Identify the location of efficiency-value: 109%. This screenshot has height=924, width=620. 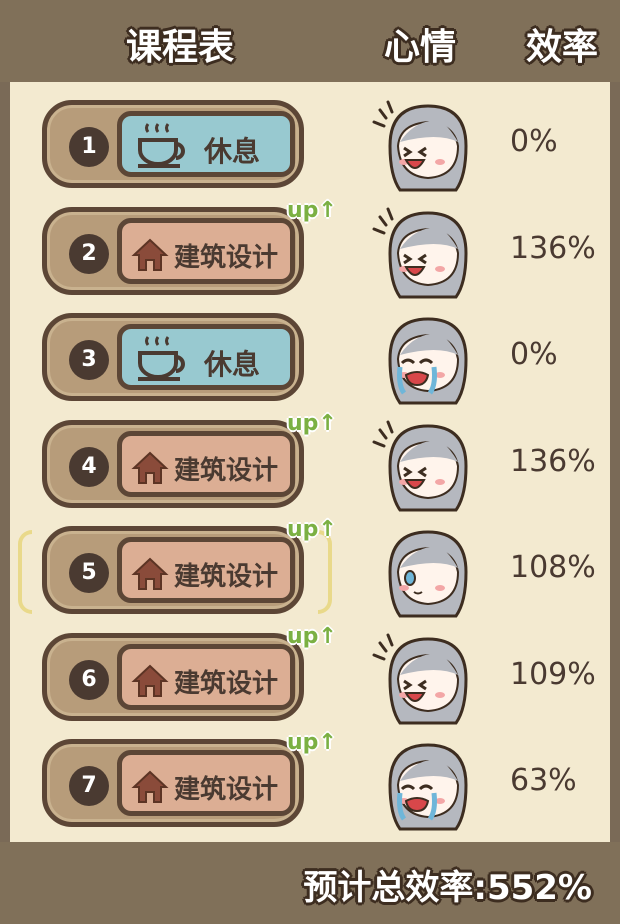
(553, 674).